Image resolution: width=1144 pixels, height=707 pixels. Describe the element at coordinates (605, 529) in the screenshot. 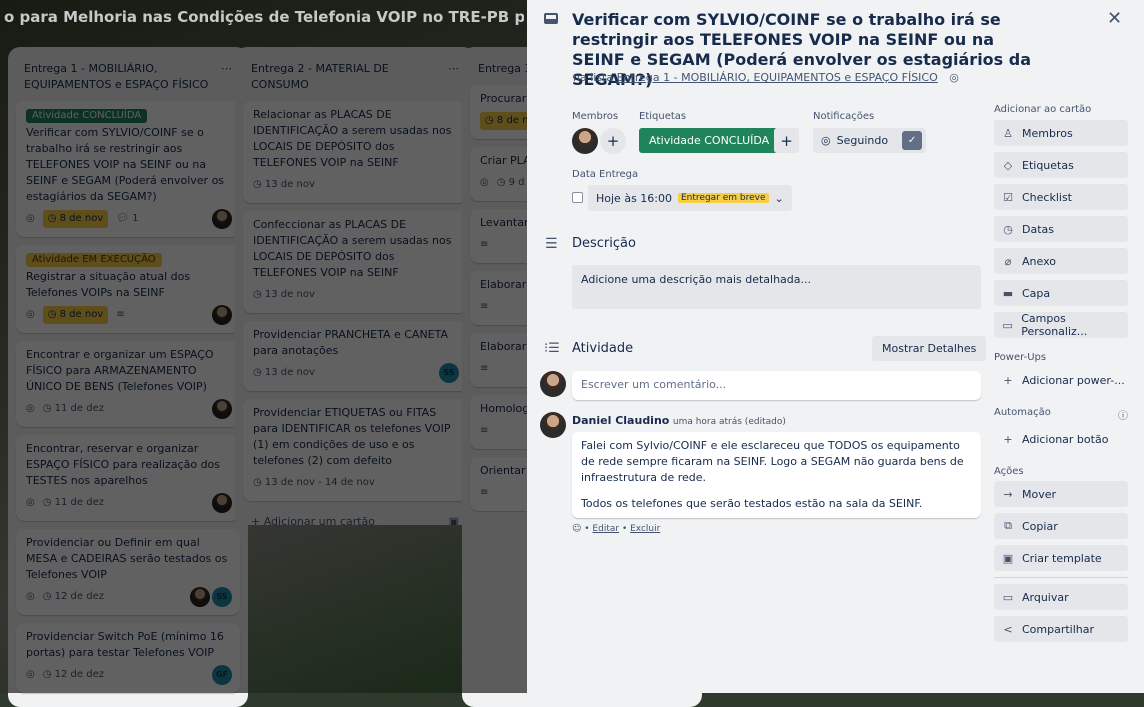

I see `edit-comment-link: Editar` at that location.